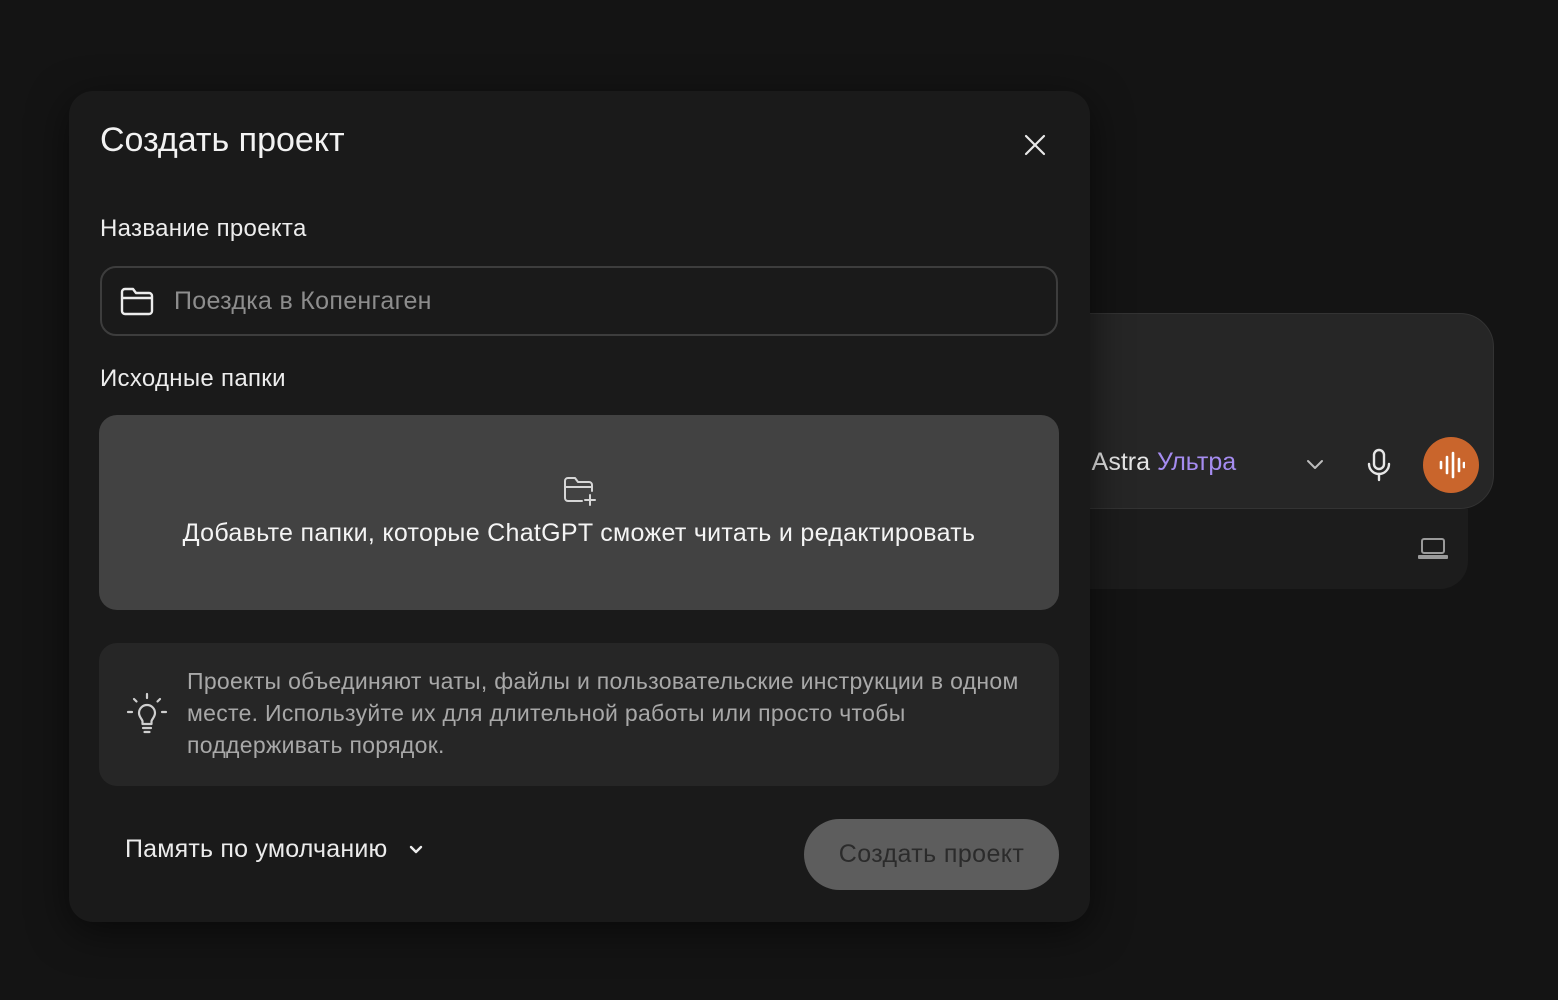 Image resolution: width=1558 pixels, height=1000 pixels. What do you see at coordinates (137, 301) in the screenshot?
I see `folder-icon` at bounding box center [137, 301].